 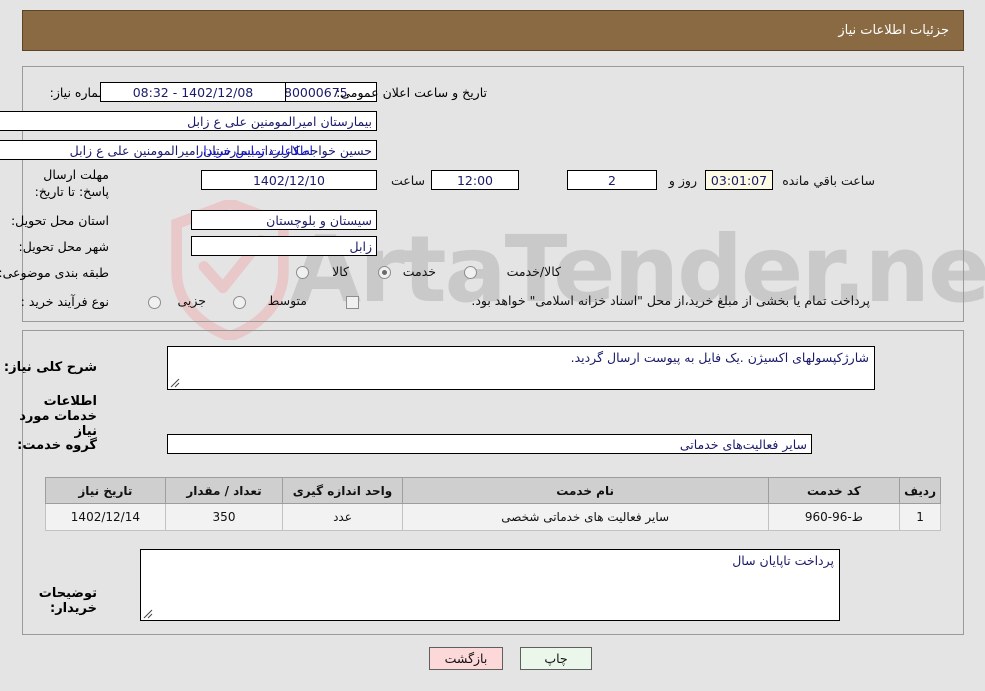 I want to click on radio-category-kala-label: کالا, so click(x=340, y=271).